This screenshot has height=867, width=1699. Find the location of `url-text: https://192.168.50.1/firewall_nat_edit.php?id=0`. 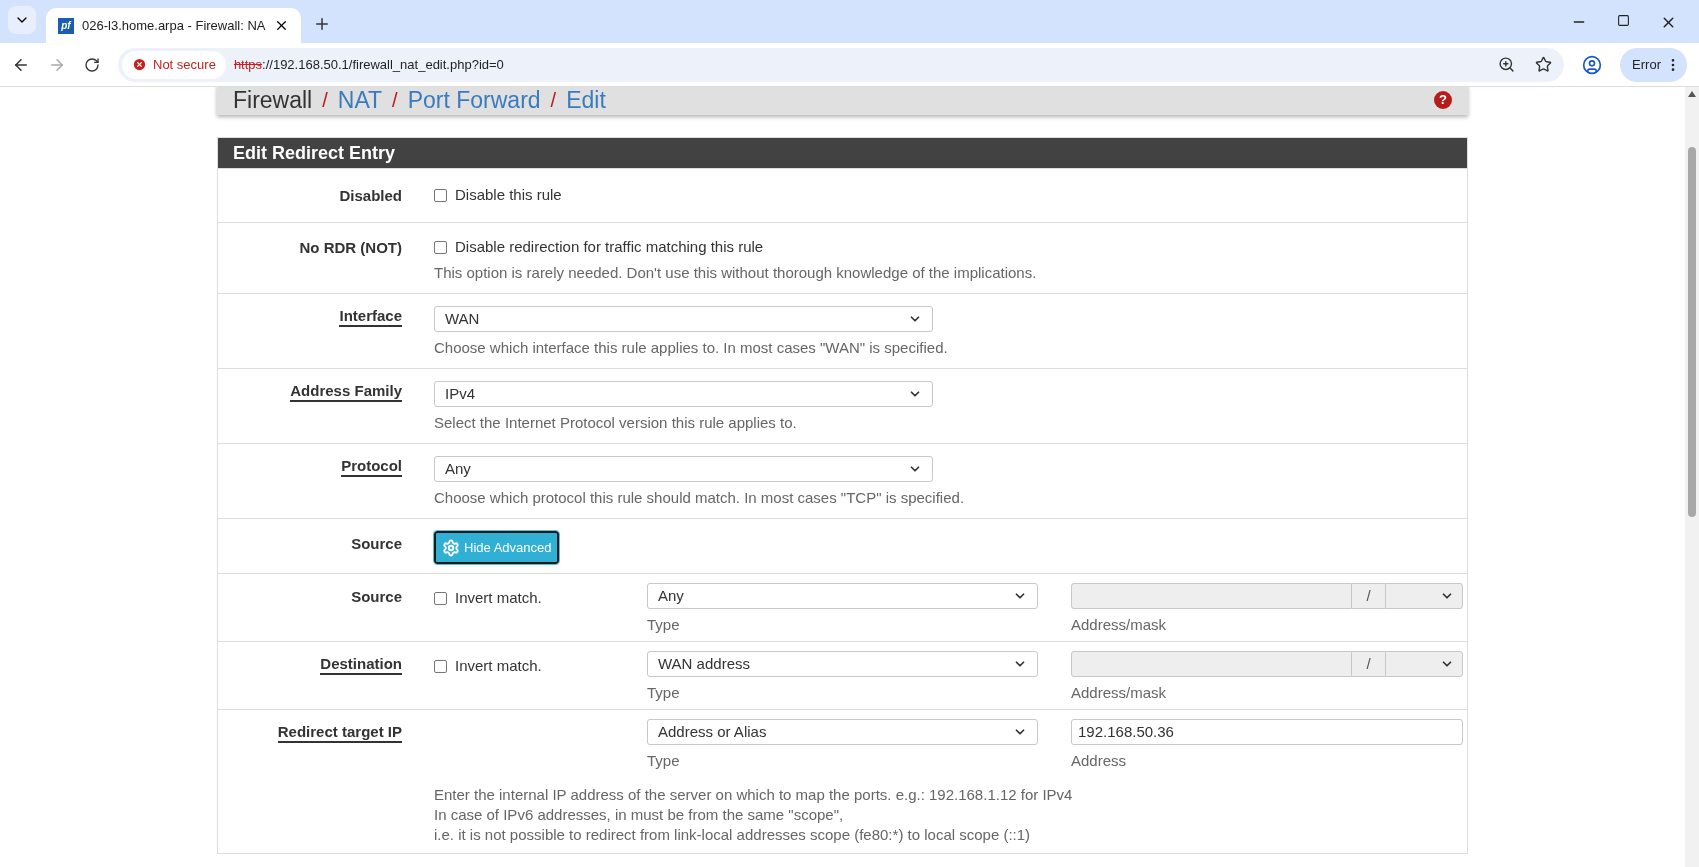

url-text: https://192.168.50.1/firewall_nat_edit.php?id=0 is located at coordinates (368, 64).